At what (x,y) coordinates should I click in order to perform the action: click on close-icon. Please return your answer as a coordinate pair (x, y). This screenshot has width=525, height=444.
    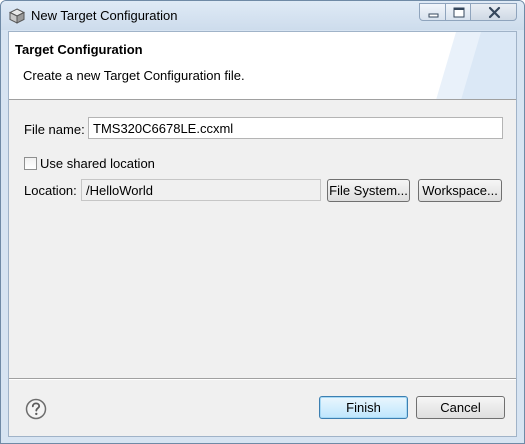
    Looking at the image, I should click on (494, 12).